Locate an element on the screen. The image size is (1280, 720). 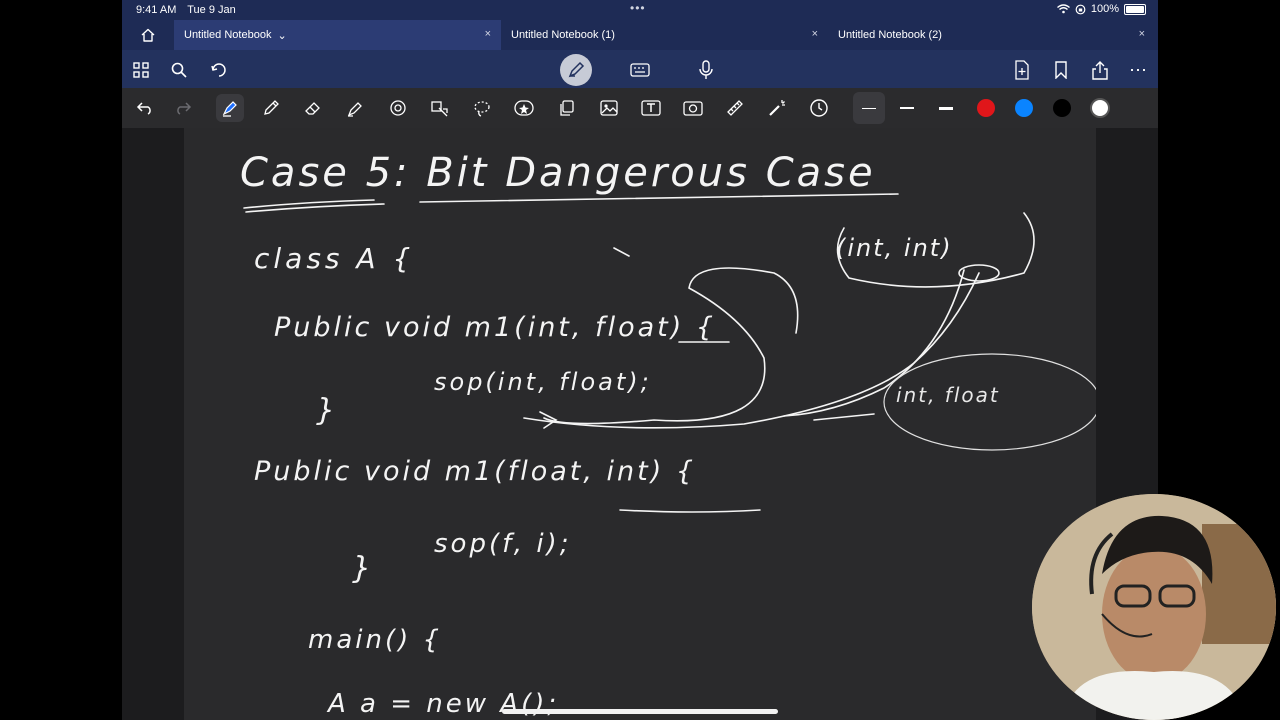
tab-title: Untitled Notebook (1) is located at coordinates (563, 35).